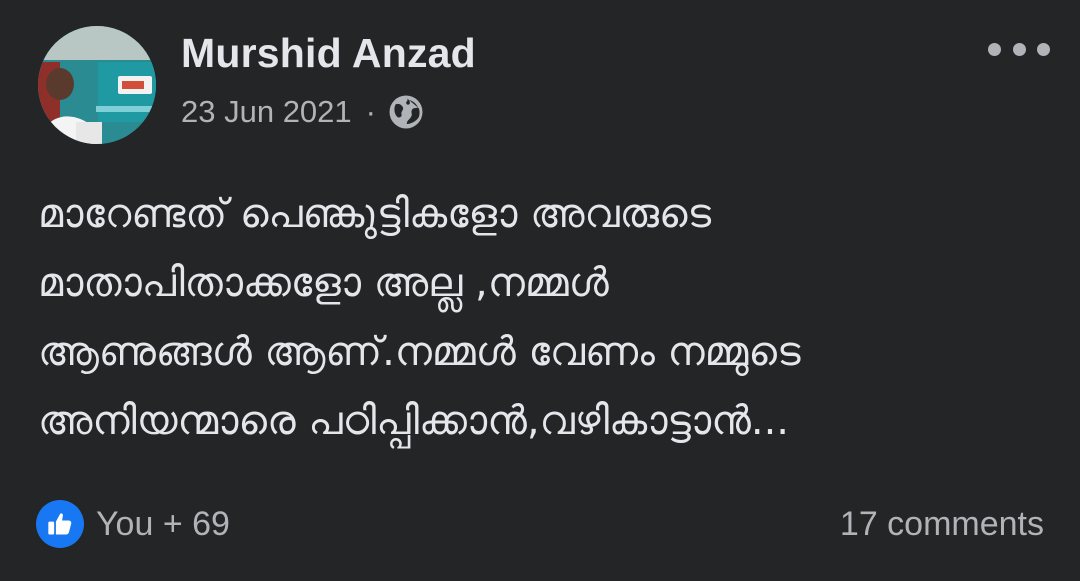  I want to click on comments-count: 17 comments, so click(942, 524).